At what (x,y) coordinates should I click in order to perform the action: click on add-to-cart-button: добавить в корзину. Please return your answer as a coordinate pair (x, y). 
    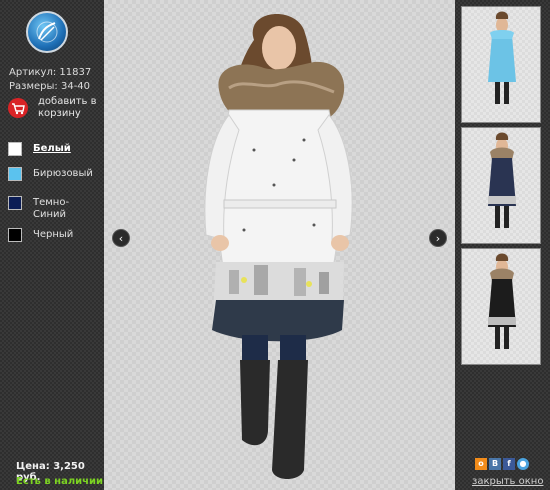
    Looking at the image, I should click on (53, 109).